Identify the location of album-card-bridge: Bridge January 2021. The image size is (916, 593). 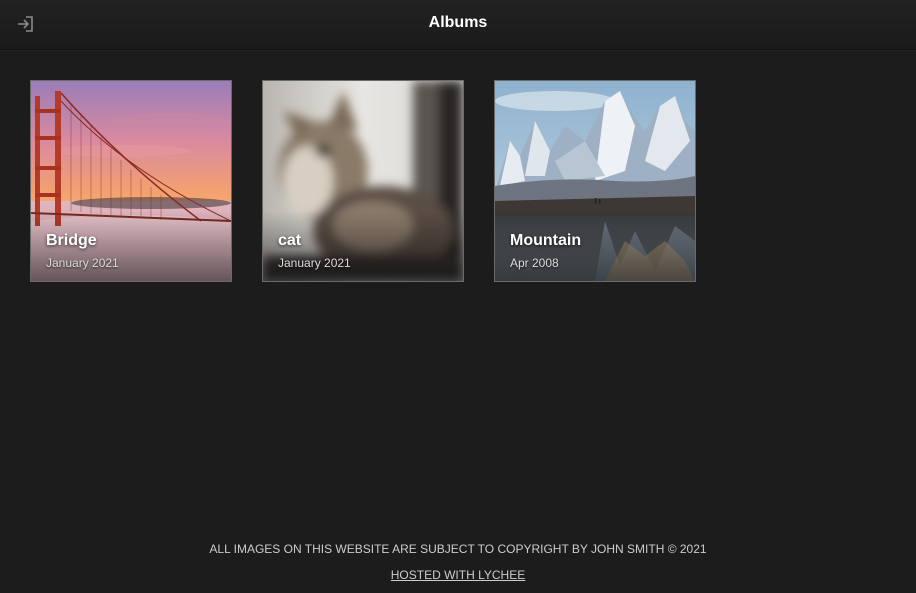
(131, 181).